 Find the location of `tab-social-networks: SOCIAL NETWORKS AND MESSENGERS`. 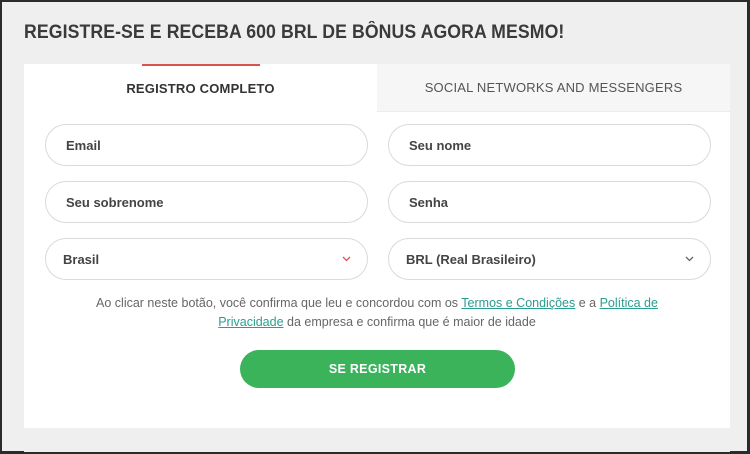

tab-social-networks: SOCIAL NETWORKS AND MESSENGERS is located at coordinates (553, 88).